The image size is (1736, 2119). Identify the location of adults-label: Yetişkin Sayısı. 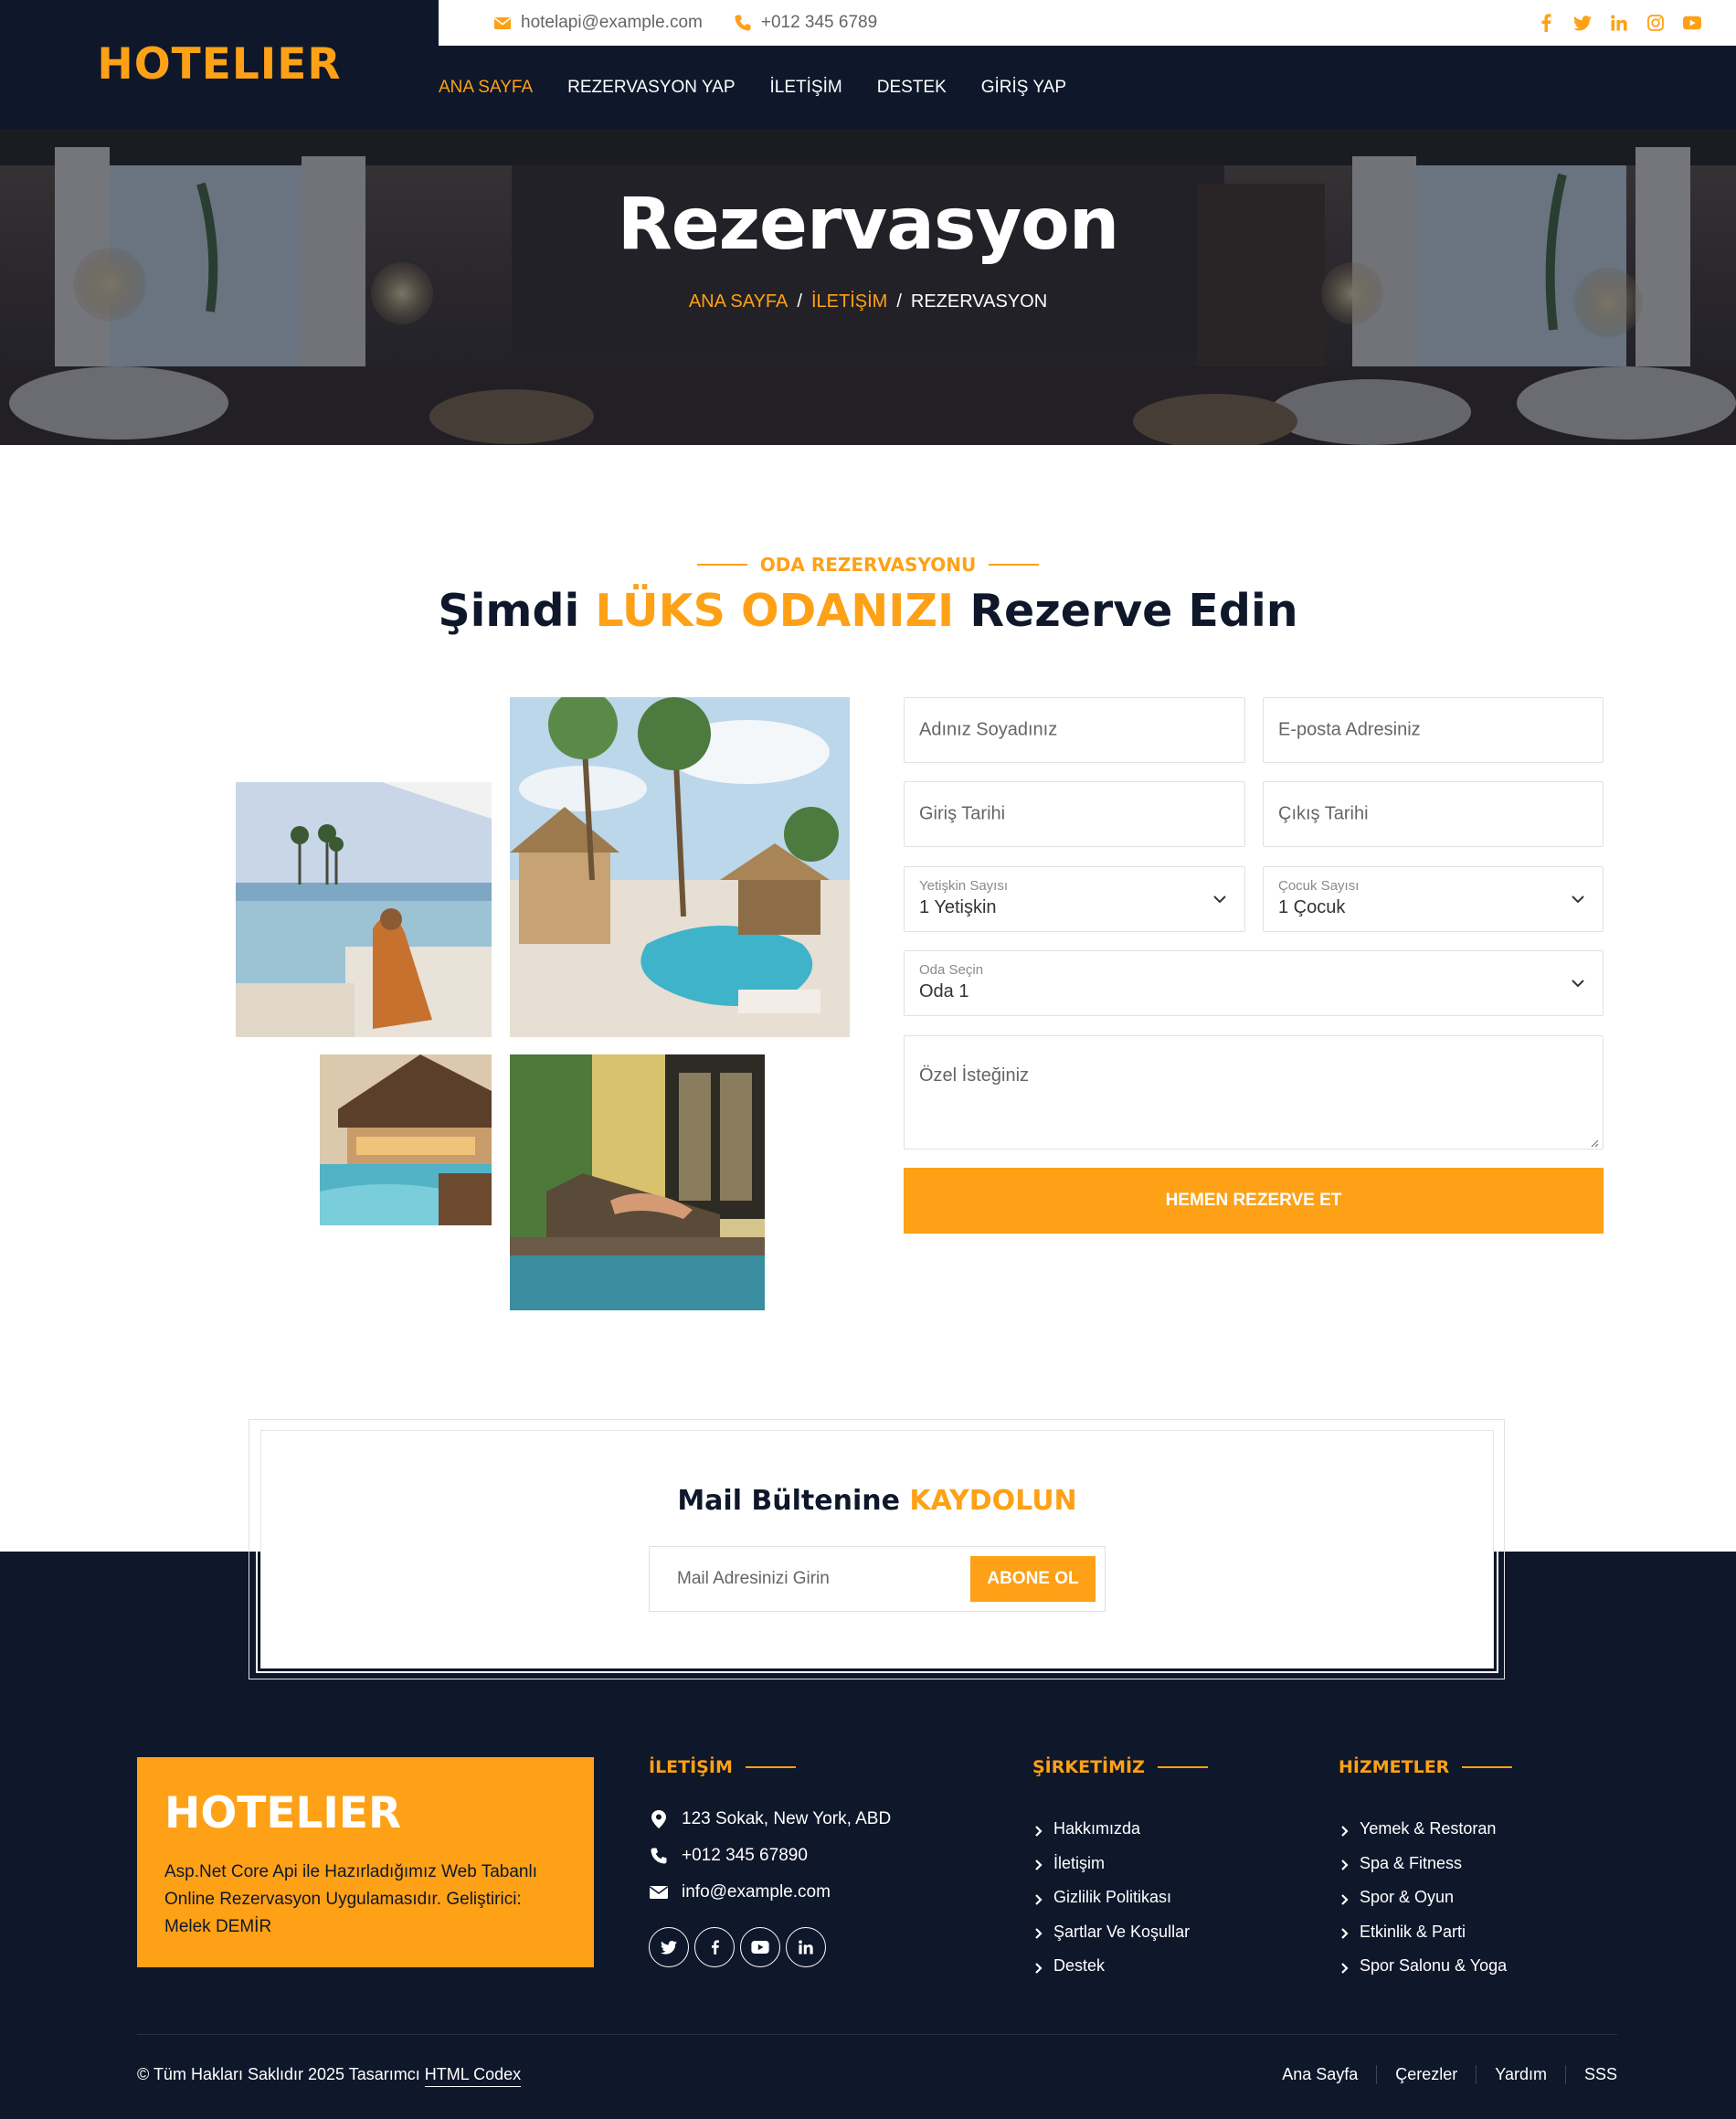
(963, 886).